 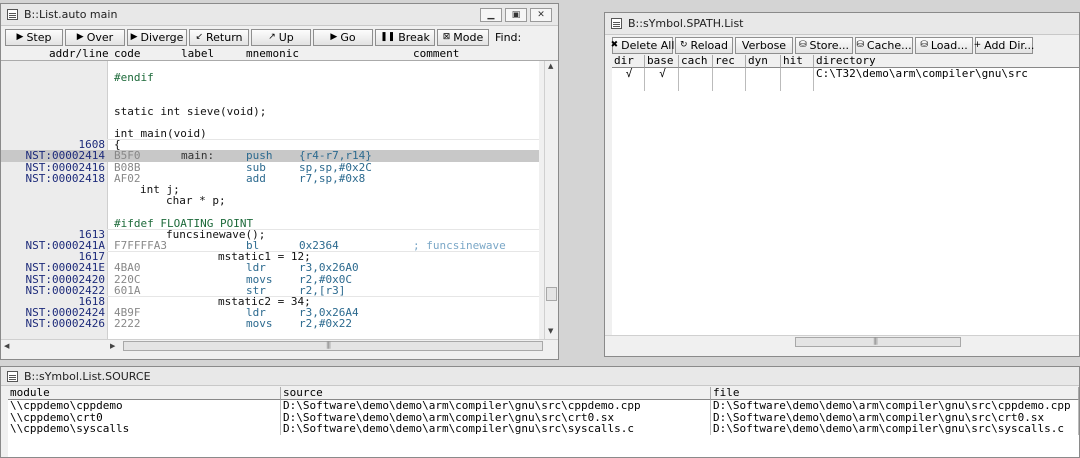 What do you see at coordinates (279, 15) in the screenshot?
I see `list-window-titlebar: B::List.auto main ▁ ▣ ✕` at bounding box center [279, 15].